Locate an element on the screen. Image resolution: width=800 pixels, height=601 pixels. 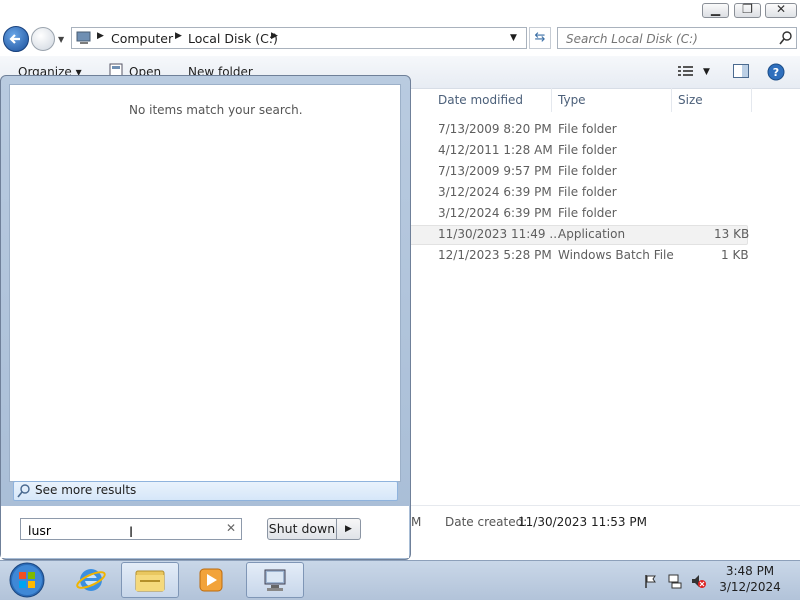
clock-date: 3/12/2024 is located at coordinates (750, 587).